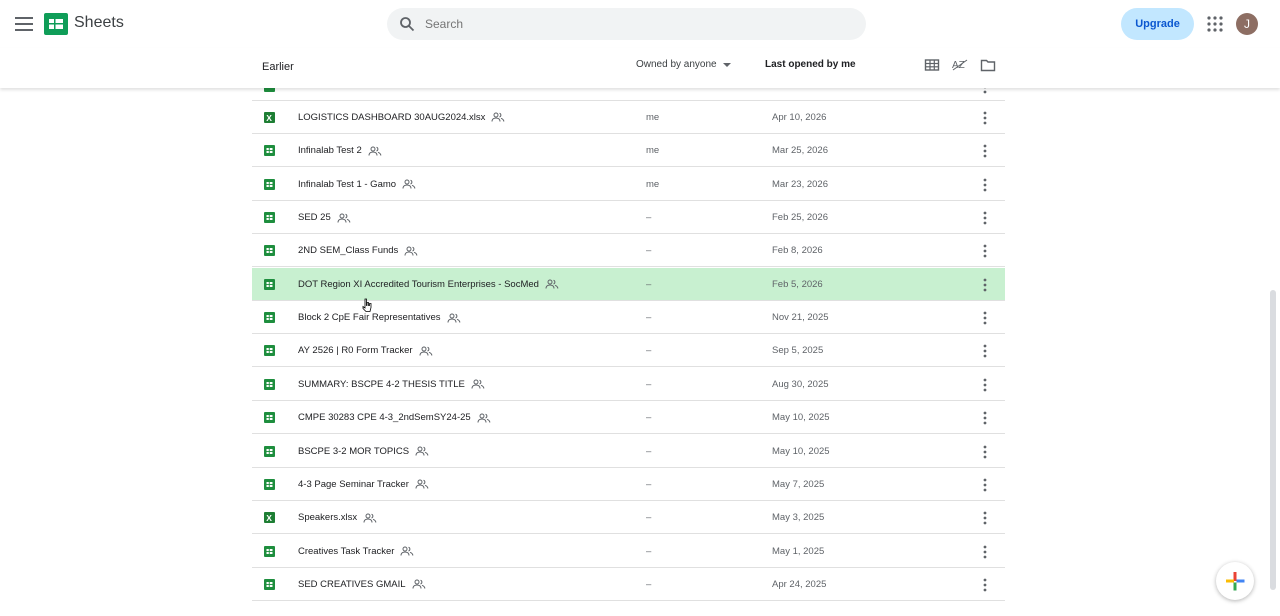 Image resolution: width=1280 pixels, height=616 pixels. Describe the element at coordinates (269, 518) in the screenshot. I see `excel-file-icon: X` at that location.